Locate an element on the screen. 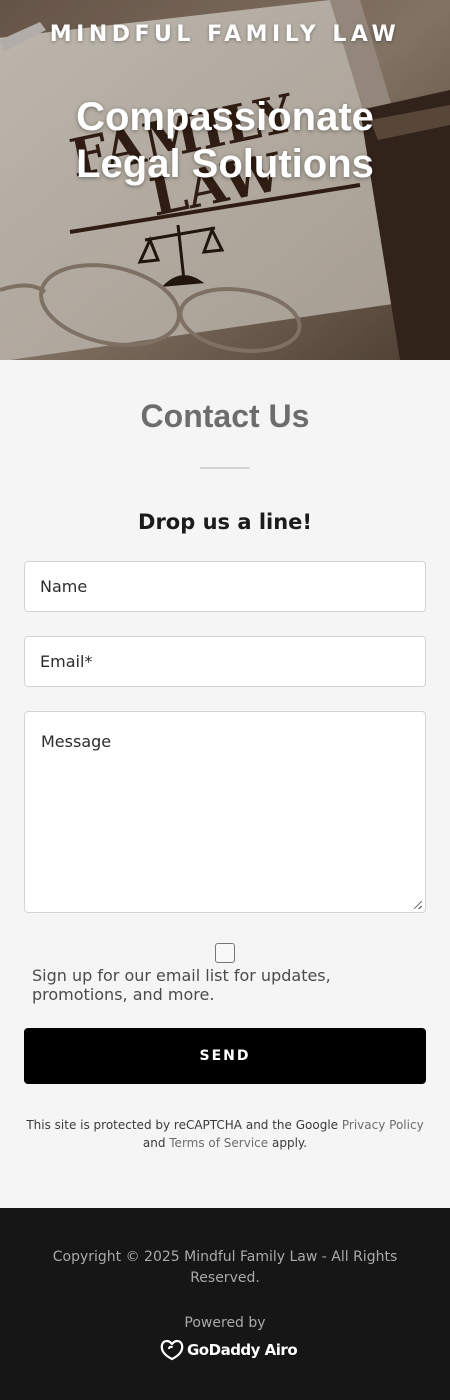 Image resolution: width=450 pixels, height=1400 pixels. send-button: SEND is located at coordinates (225, 1056).